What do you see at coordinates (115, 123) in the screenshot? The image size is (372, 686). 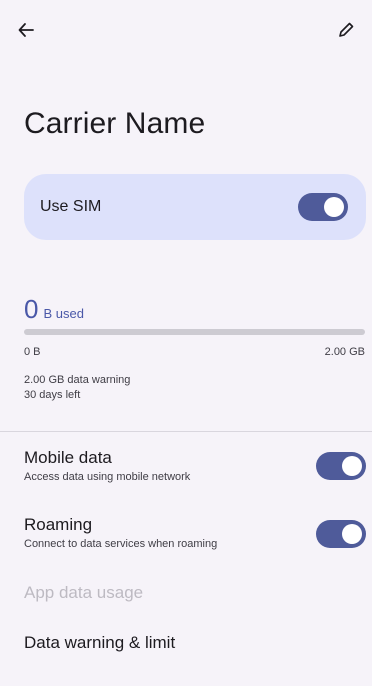 I see `page-title: Carrier Name` at bounding box center [115, 123].